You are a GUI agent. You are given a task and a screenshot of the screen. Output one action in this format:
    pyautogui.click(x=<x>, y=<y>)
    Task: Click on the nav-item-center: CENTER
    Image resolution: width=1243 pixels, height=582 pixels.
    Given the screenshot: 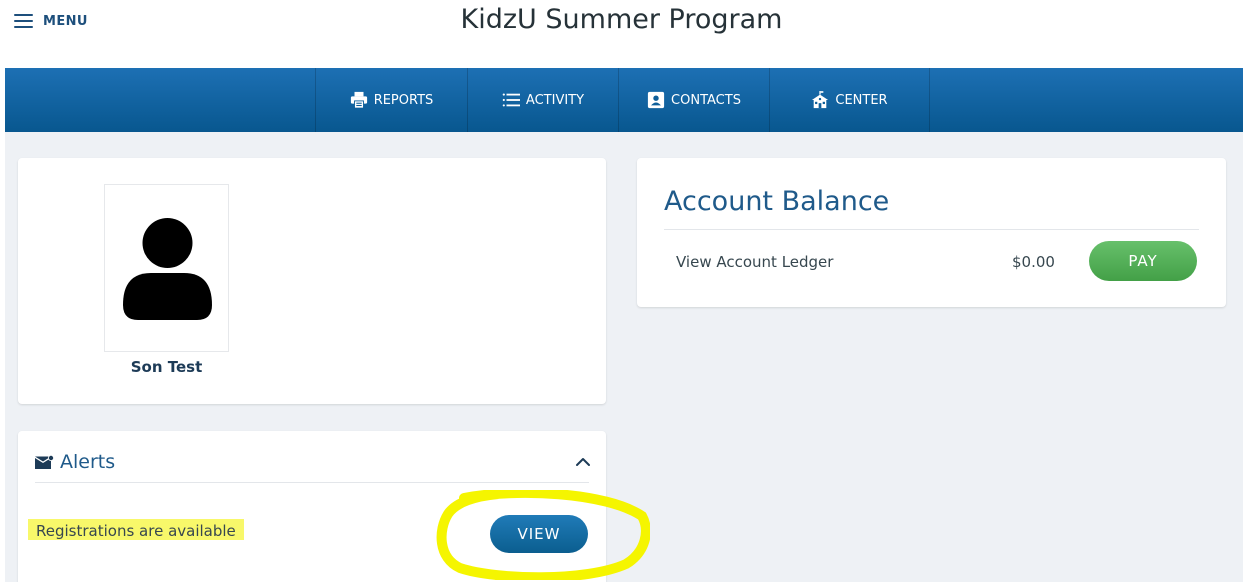 What is the action you would take?
    pyautogui.click(x=850, y=100)
    